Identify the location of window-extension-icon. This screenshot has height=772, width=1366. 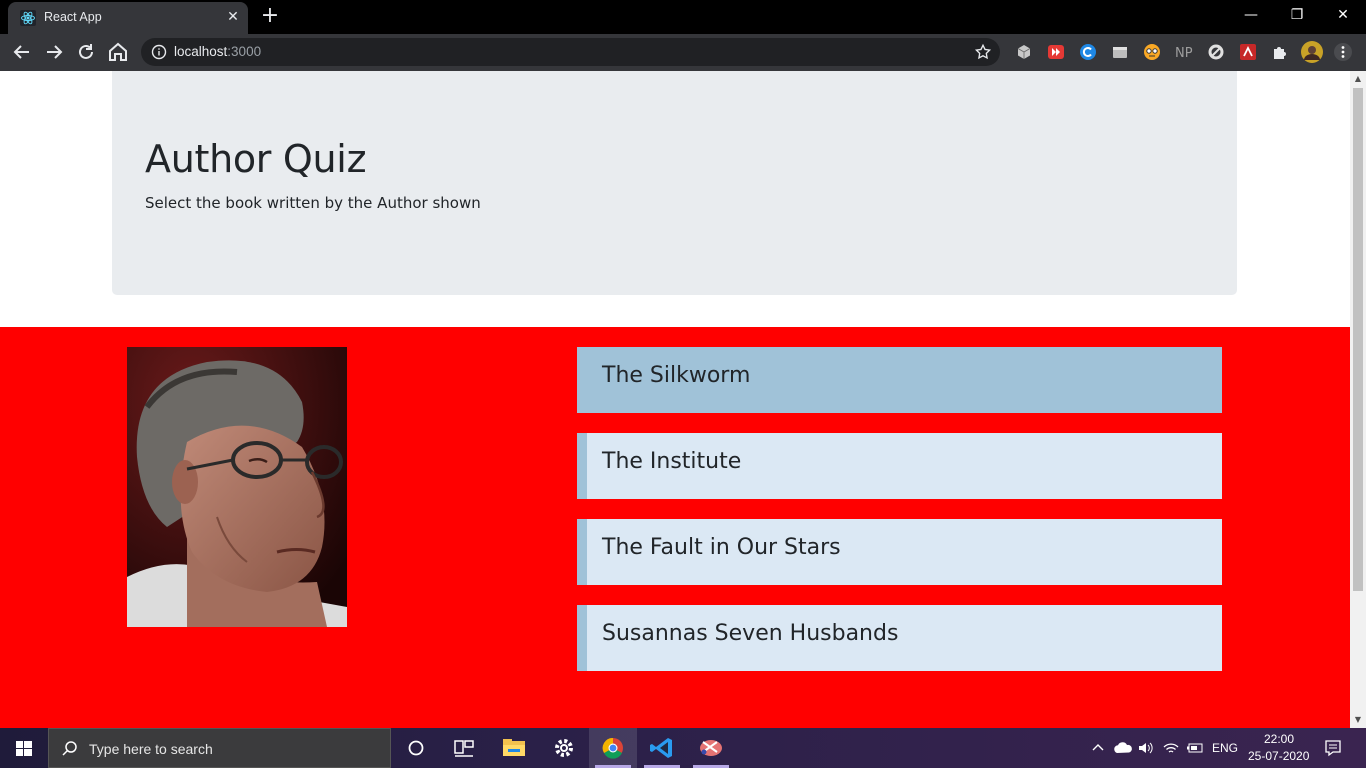
(1120, 52).